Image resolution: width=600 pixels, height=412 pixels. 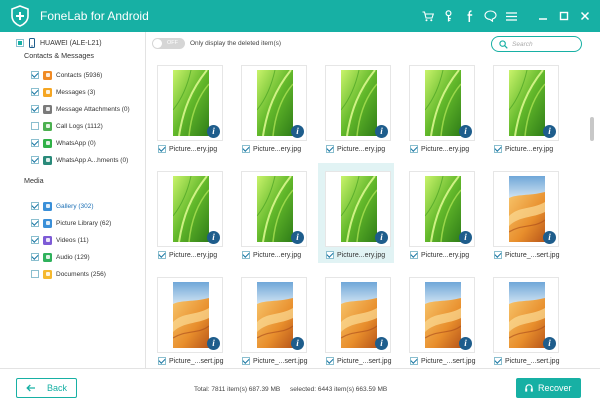 What do you see at coordinates (511, 16) in the screenshot?
I see `menu-icon` at bounding box center [511, 16].